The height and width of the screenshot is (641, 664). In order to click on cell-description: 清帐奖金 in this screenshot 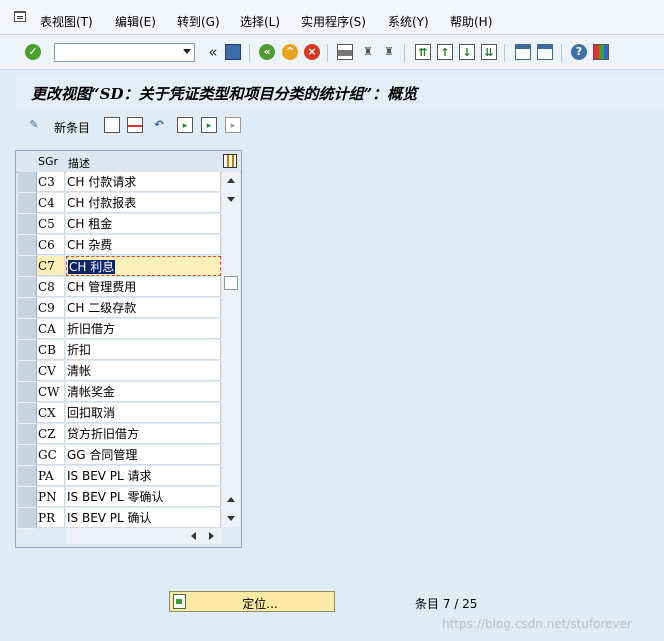, I will do `click(143, 392)`.